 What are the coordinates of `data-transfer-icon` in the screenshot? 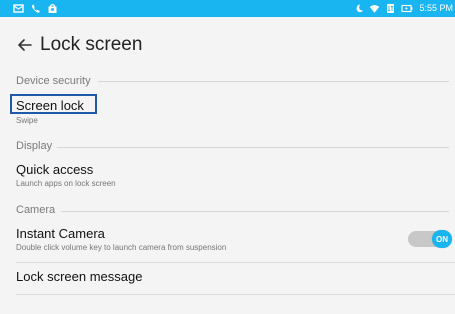 It's located at (390, 8).